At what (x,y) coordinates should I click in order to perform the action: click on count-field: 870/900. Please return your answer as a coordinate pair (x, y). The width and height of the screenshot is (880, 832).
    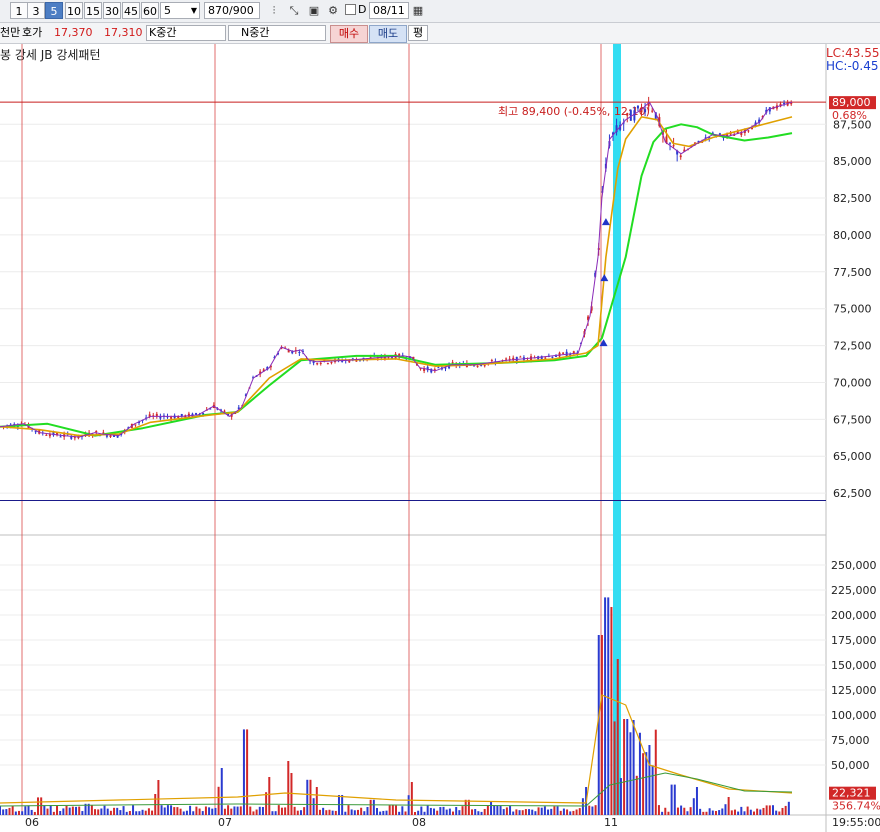
    Looking at the image, I should click on (232, 10).